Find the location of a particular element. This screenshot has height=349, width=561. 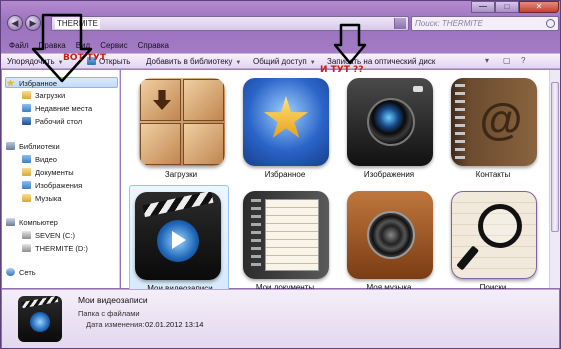

tile-my-videos: Мои видеозаписи is located at coordinates (179, 239).